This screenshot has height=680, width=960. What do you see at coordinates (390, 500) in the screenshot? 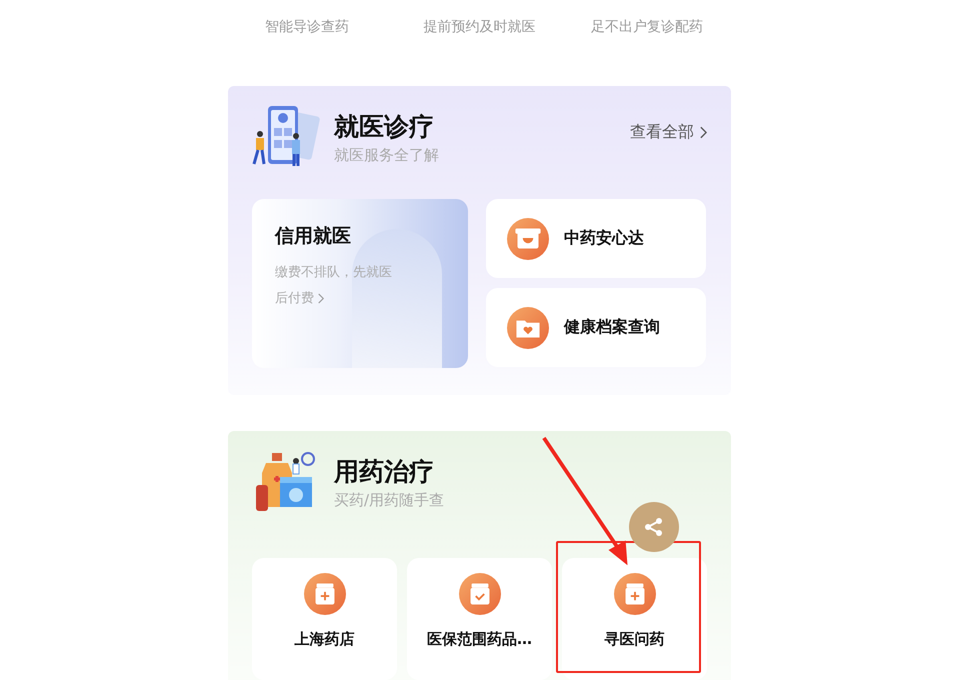
I see `section-subtitle: 买药/用药随手查` at bounding box center [390, 500].